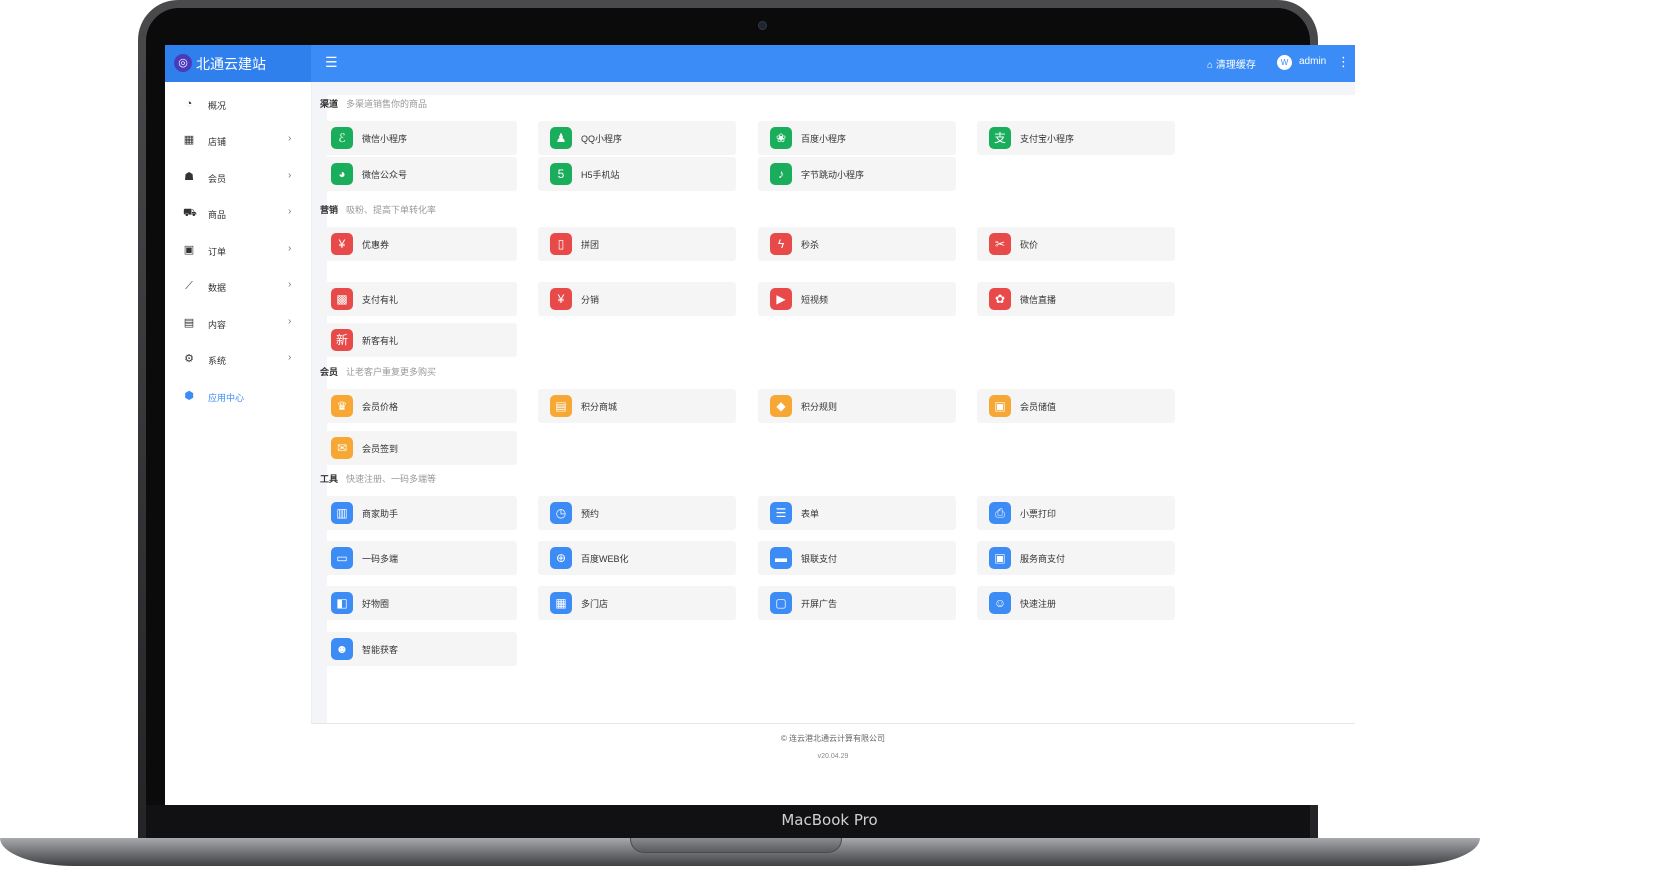 This screenshot has width=1659, height=881. I want to click on smart-acquire-icon: ☻, so click(342, 649).